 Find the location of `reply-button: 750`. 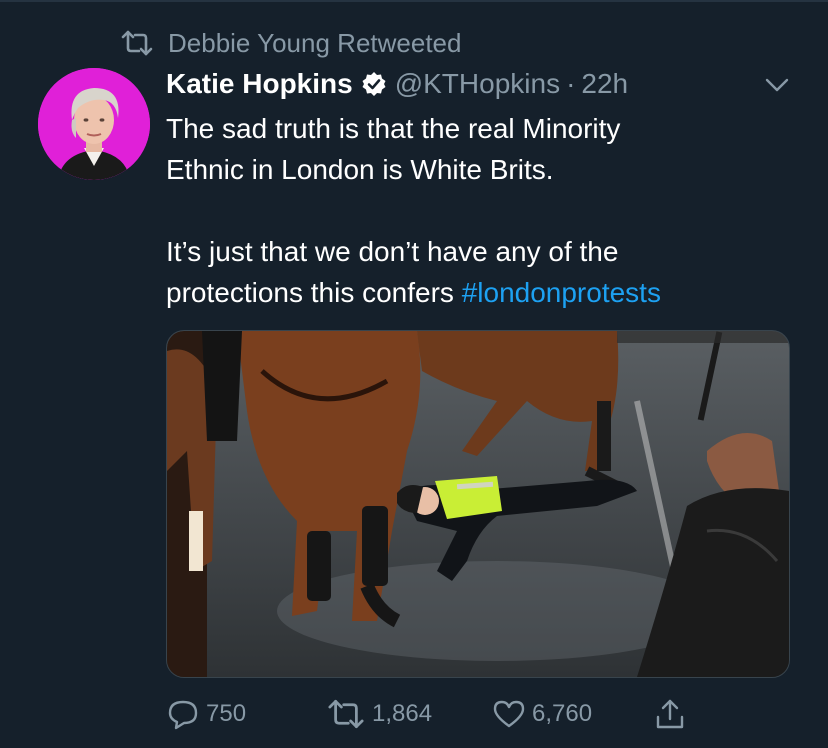

reply-button: 750 is located at coordinates (206, 714).